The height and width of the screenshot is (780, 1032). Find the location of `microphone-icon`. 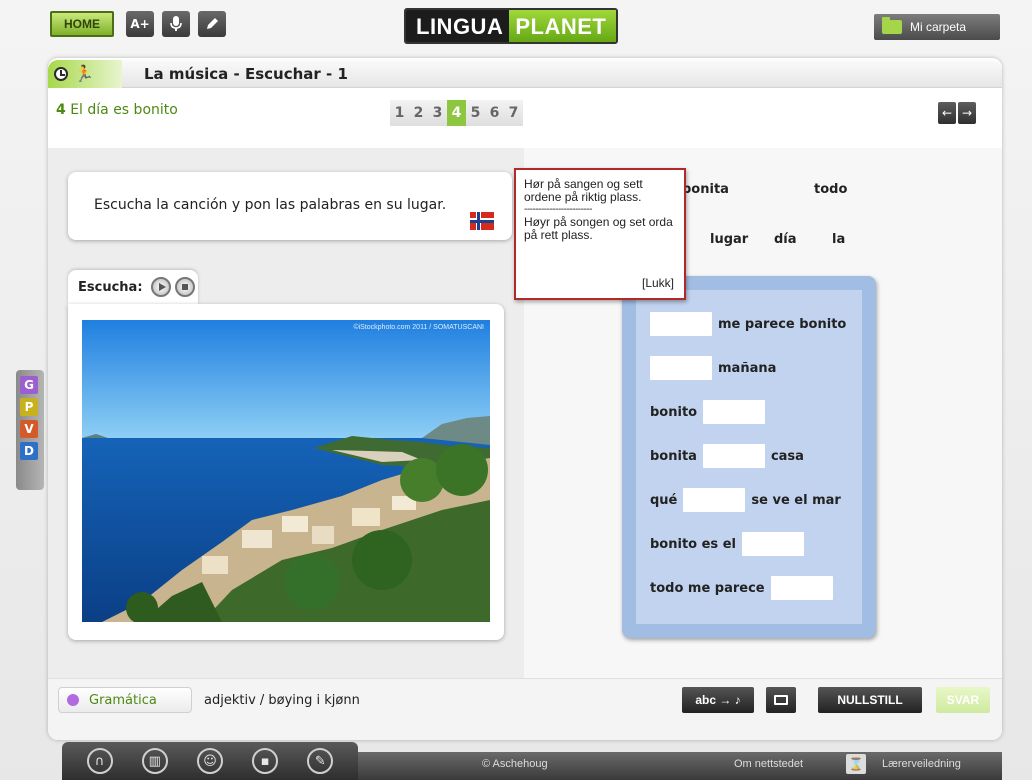

microphone-icon is located at coordinates (176, 23).